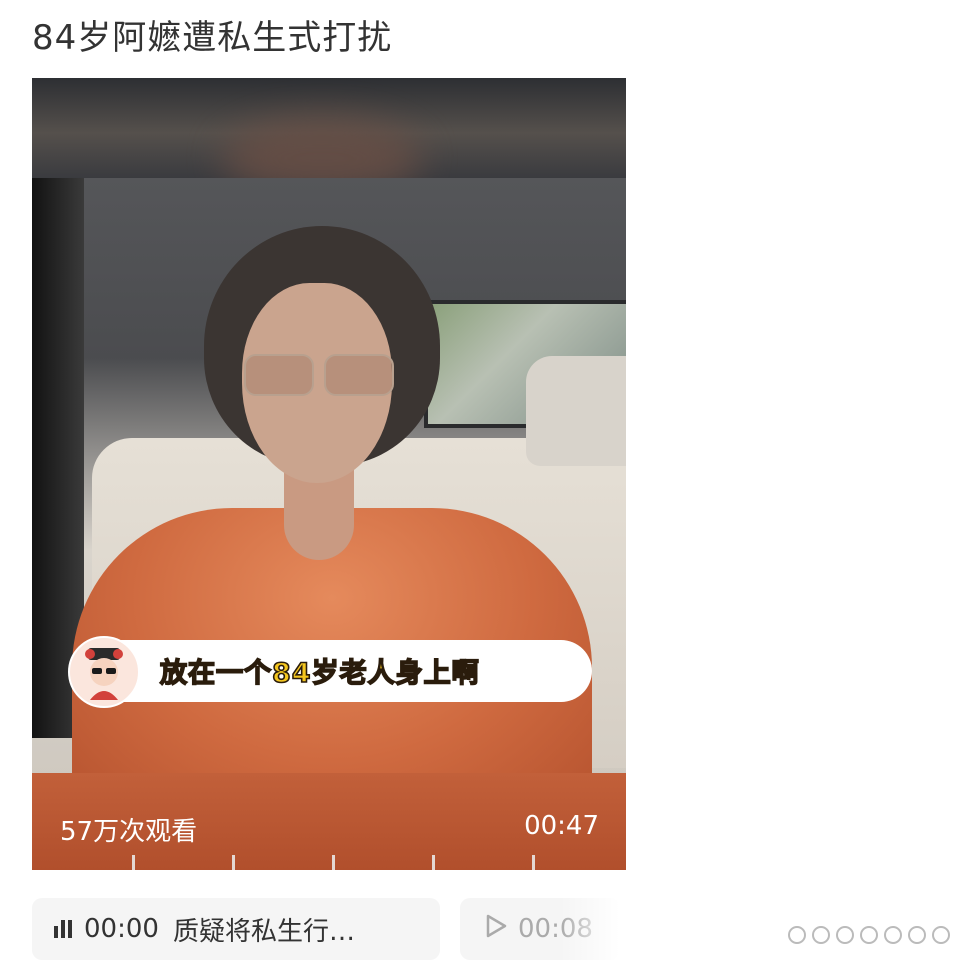 This screenshot has width=960, height=960. I want to click on chip-time: 00:00, so click(121, 929).